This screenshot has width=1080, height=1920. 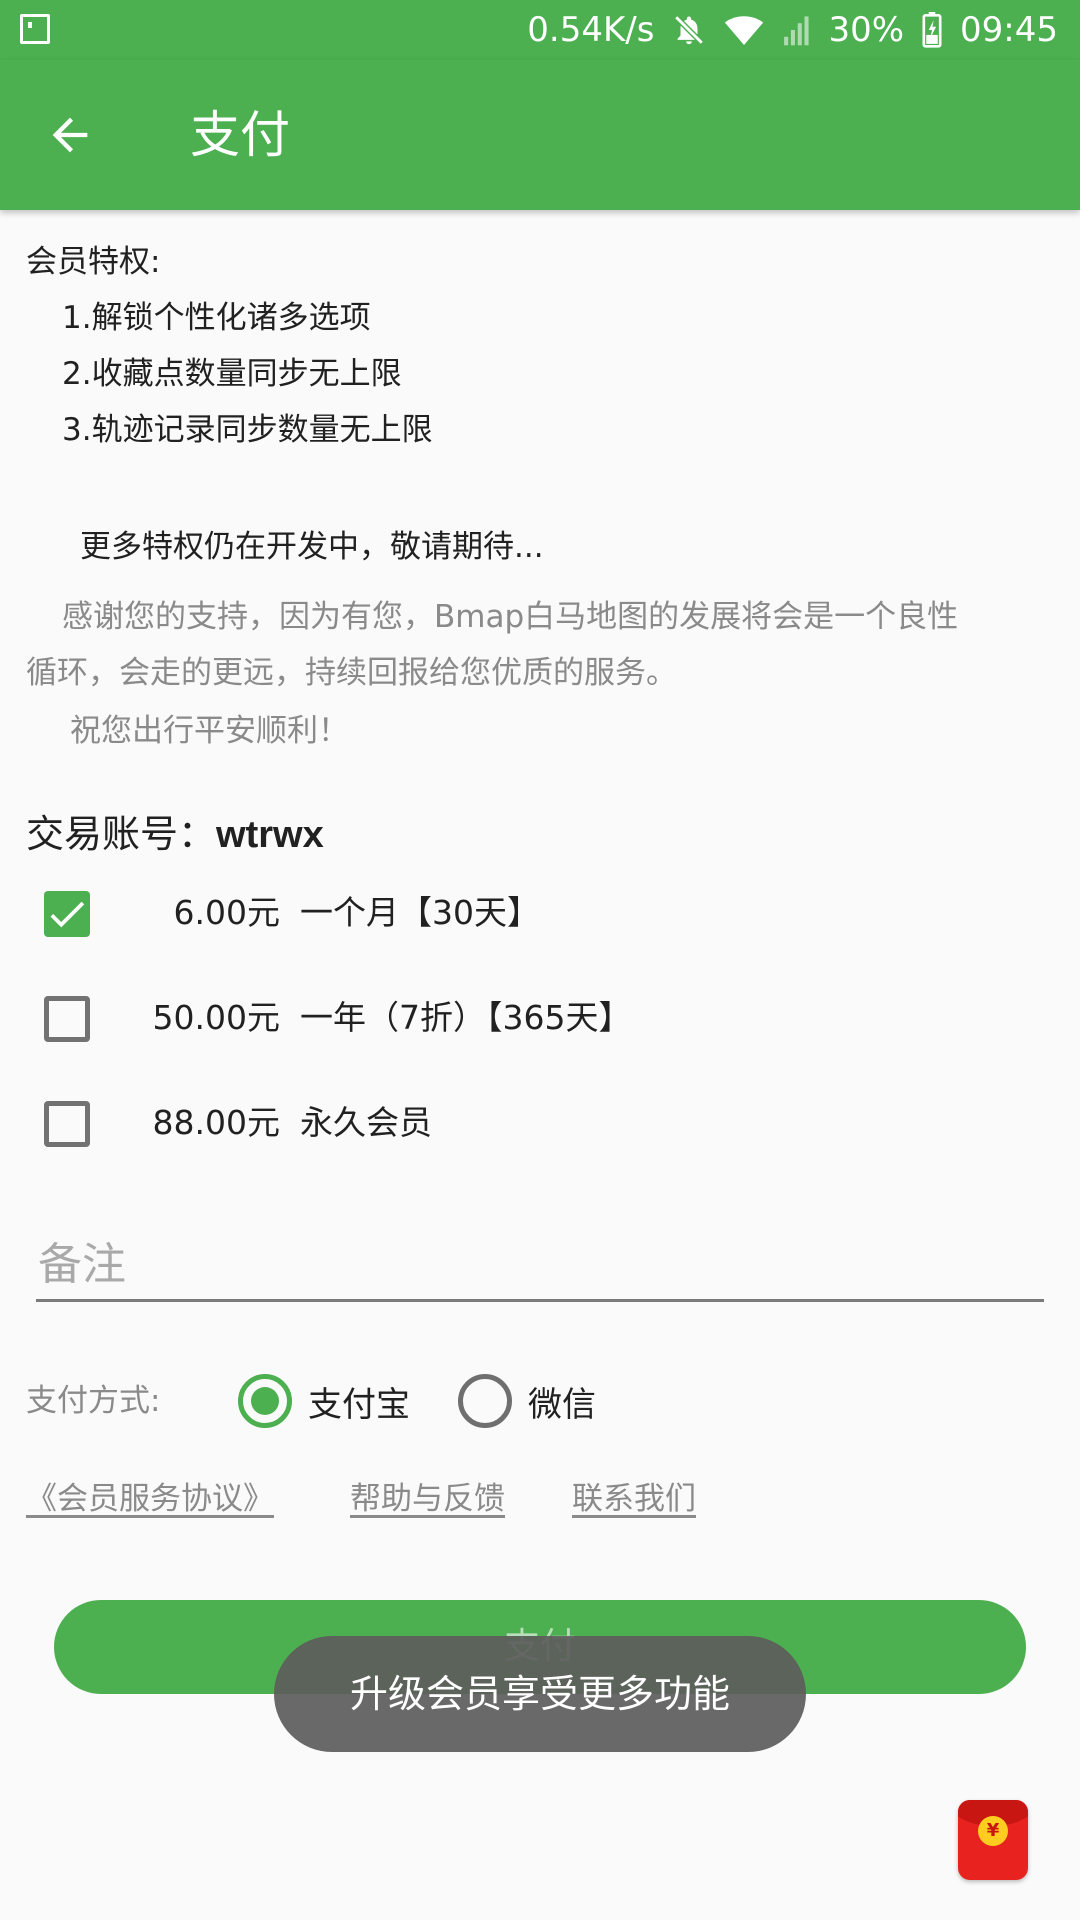 What do you see at coordinates (540, 1266) in the screenshot?
I see `remark-input` at bounding box center [540, 1266].